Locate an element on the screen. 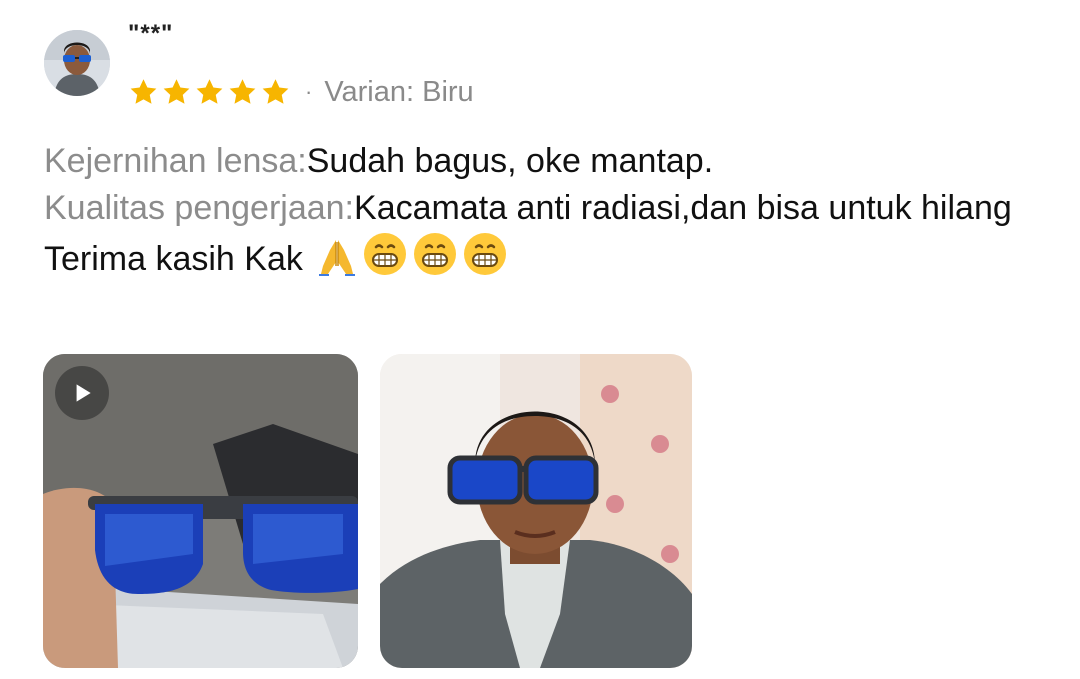  star-rating is located at coordinates (209, 92).